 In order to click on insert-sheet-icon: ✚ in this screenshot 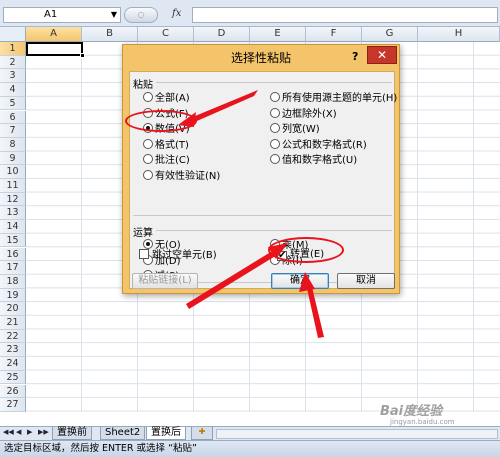, I will do `click(202, 433)`.